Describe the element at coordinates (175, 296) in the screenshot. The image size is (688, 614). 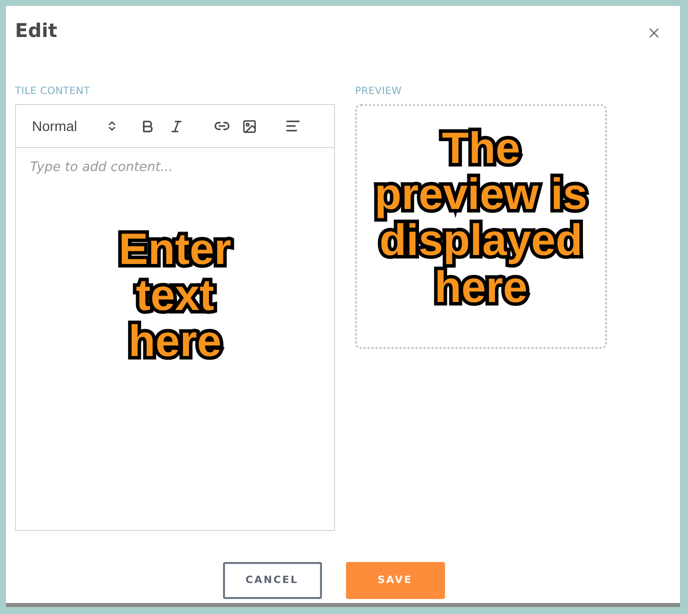
I see `annotation-text: Enter text here` at that location.